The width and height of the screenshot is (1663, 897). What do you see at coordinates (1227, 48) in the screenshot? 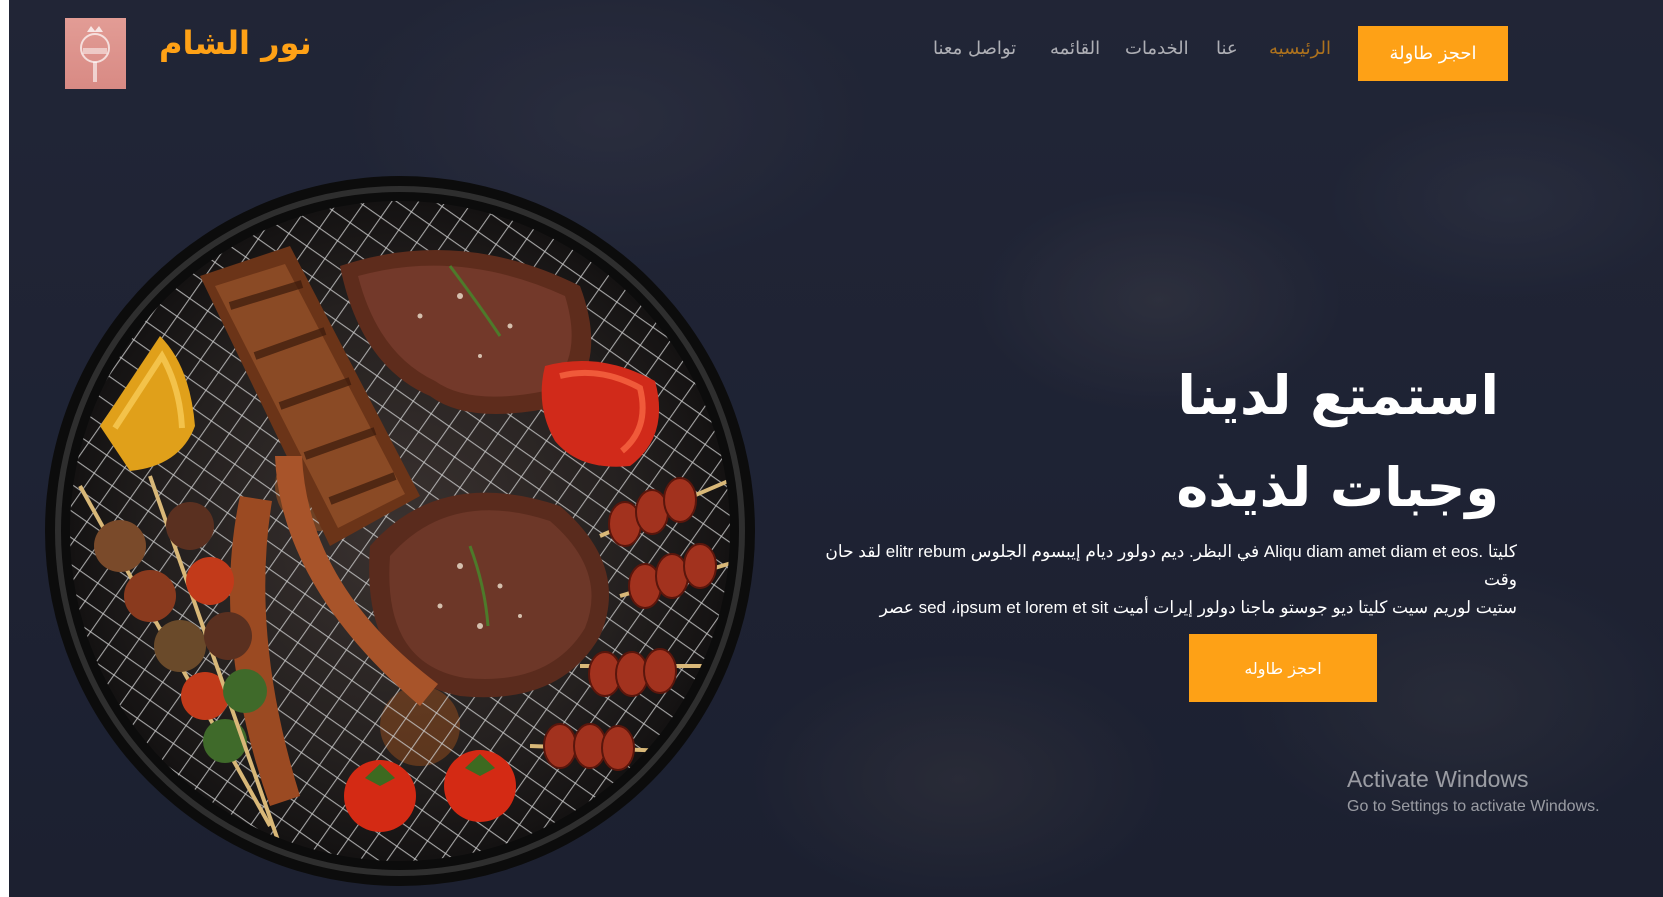
I see `nav-link-about: عنا` at bounding box center [1227, 48].